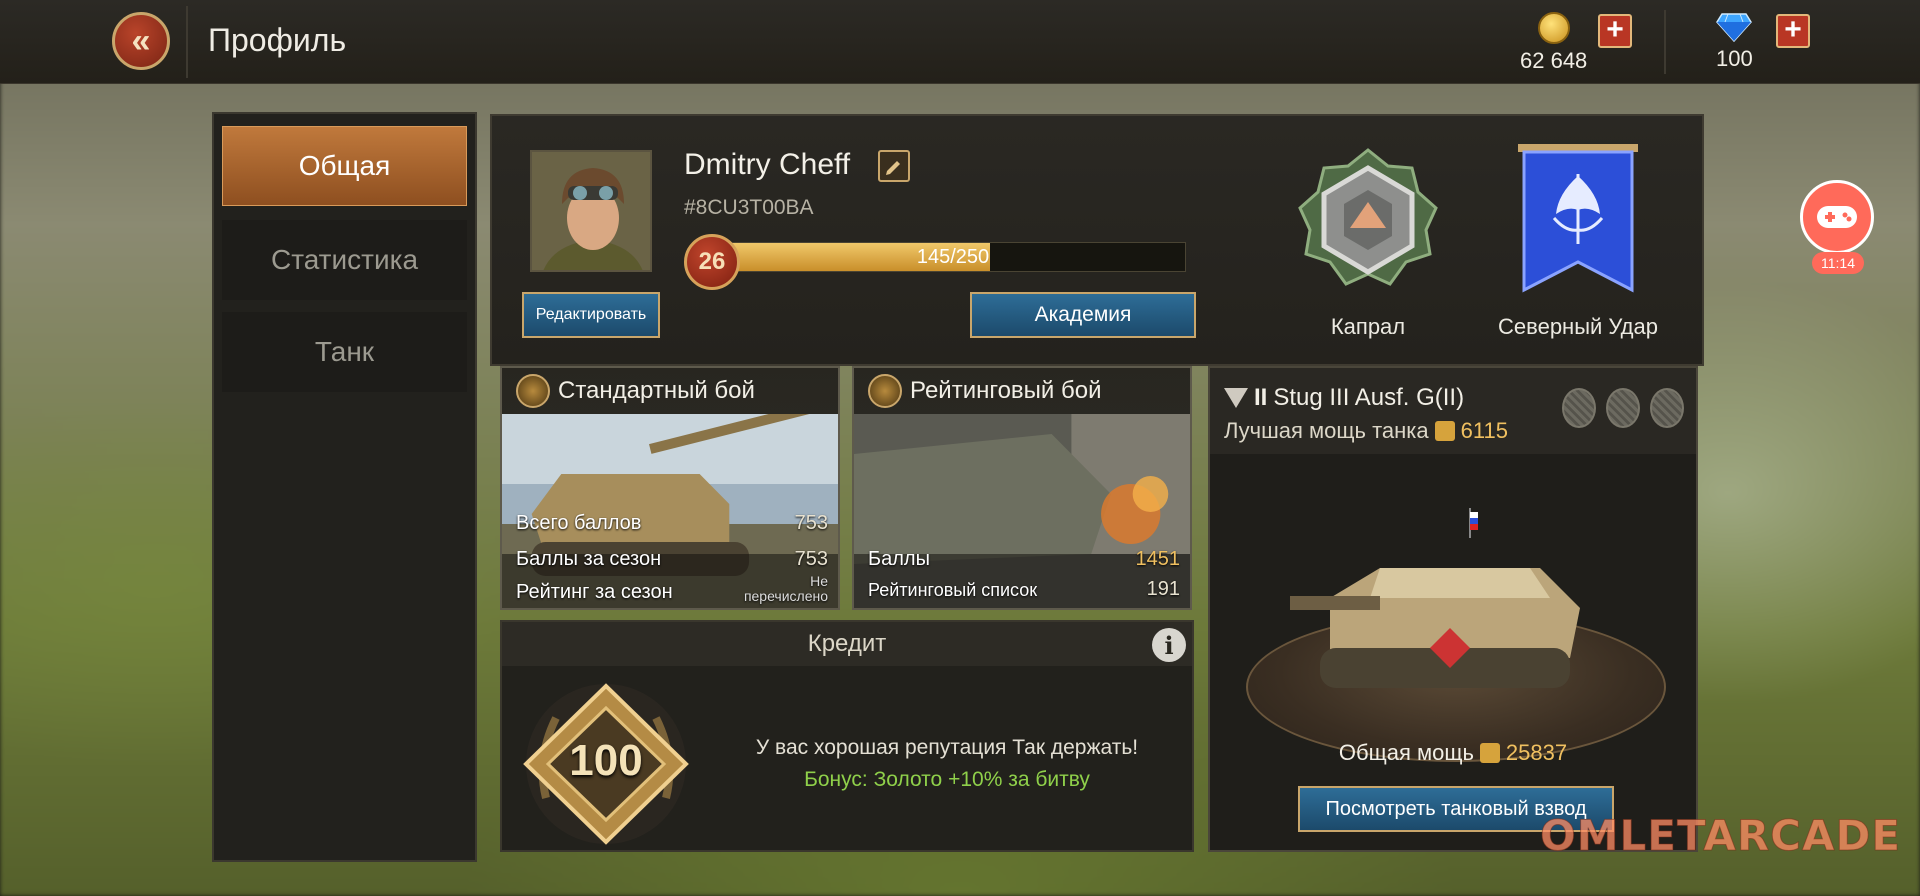 Image resolution: width=1920 pixels, height=896 pixels. I want to click on edit-name-button, so click(894, 166).